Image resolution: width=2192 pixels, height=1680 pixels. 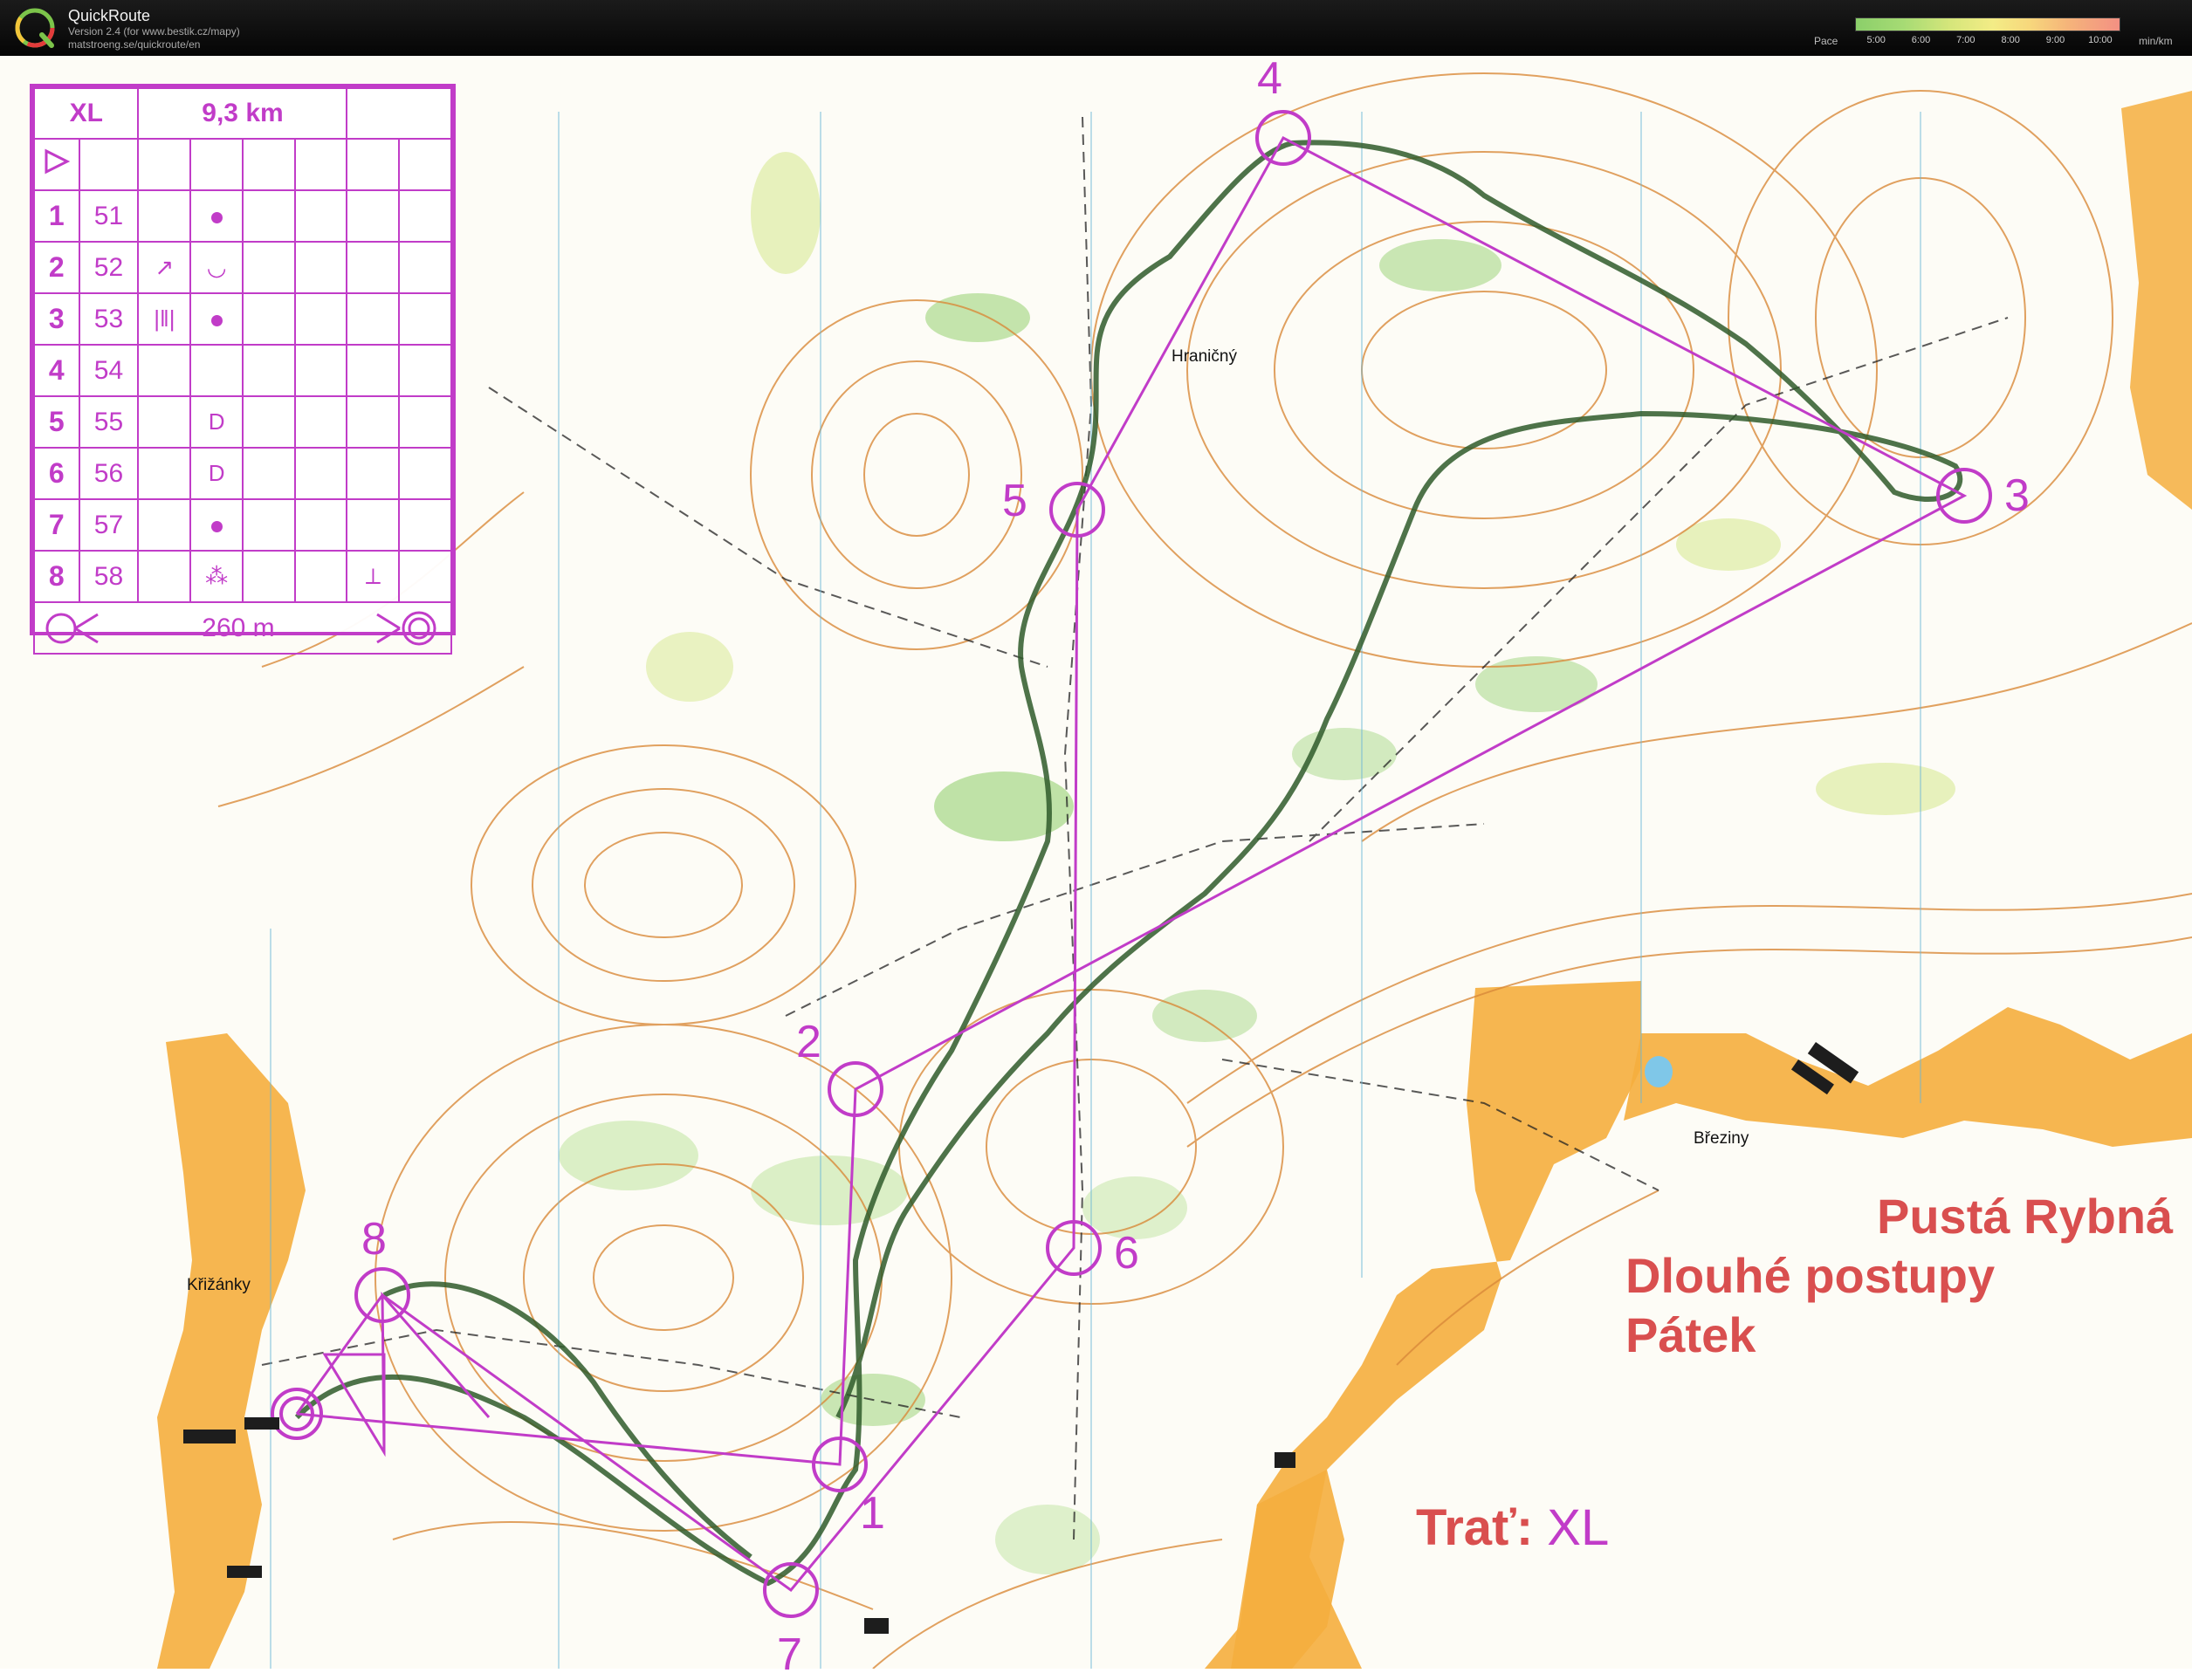 I want to click on control-number-5: 5, so click(x=1014, y=501).